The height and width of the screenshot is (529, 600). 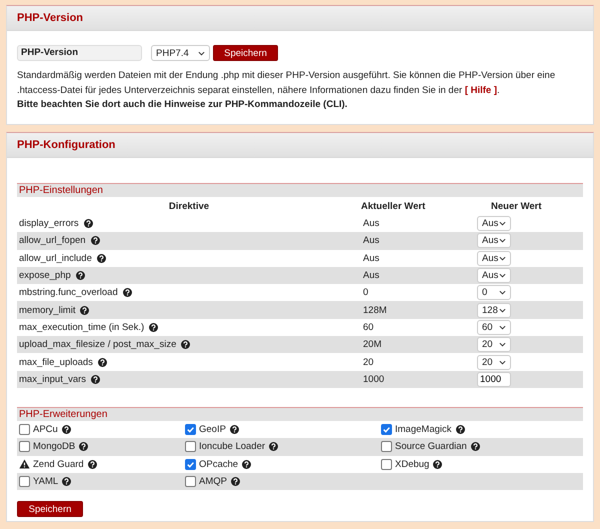 What do you see at coordinates (54, 446) in the screenshot?
I see `extension-label: MongoDB` at bounding box center [54, 446].